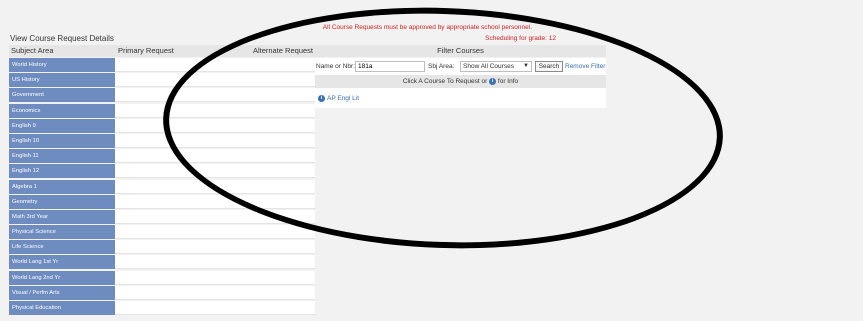 This screenshot has height=321, width=863. Describe the element at coordinates (62, 38) in the screenshot. I see `page-title: View Course Request Details` at that location.